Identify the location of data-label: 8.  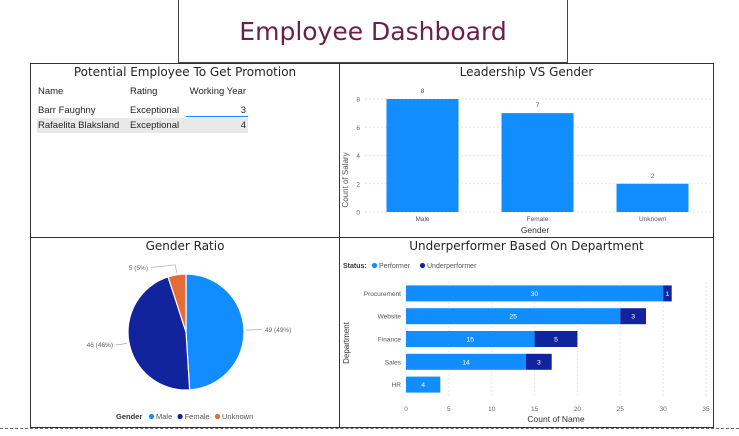
(423, 91).